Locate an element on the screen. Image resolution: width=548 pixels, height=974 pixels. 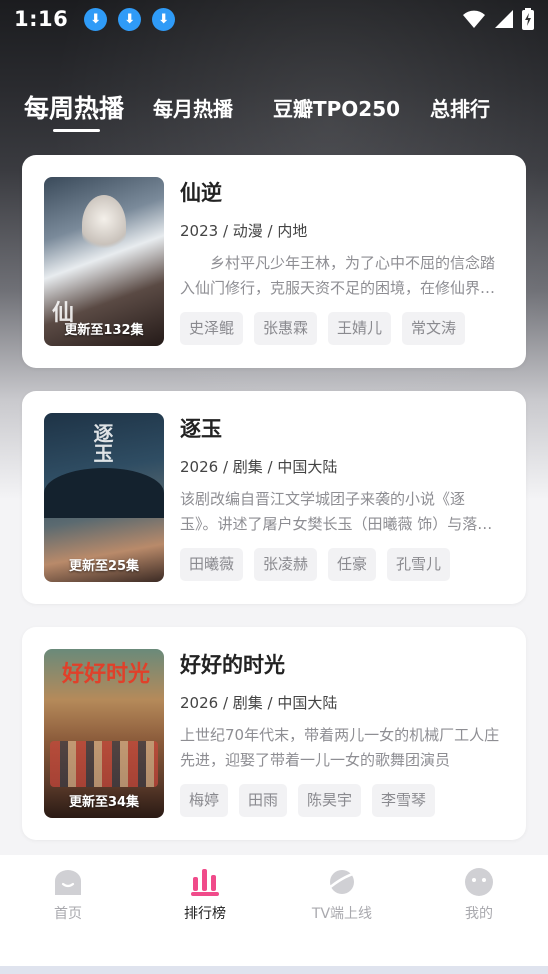
episode-badge: 更新至34集 is located at coordinates (104, 802).